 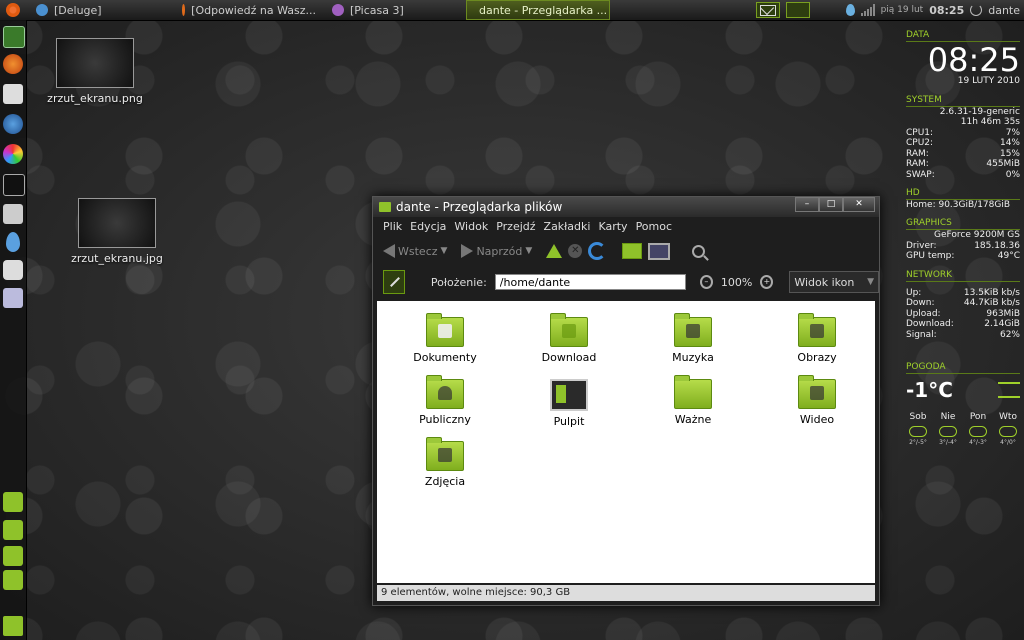 What do you see at coordinates (14, 37) in the screenshot?
I see `desktop-launcher-icon` at bounding box center [14, 37].